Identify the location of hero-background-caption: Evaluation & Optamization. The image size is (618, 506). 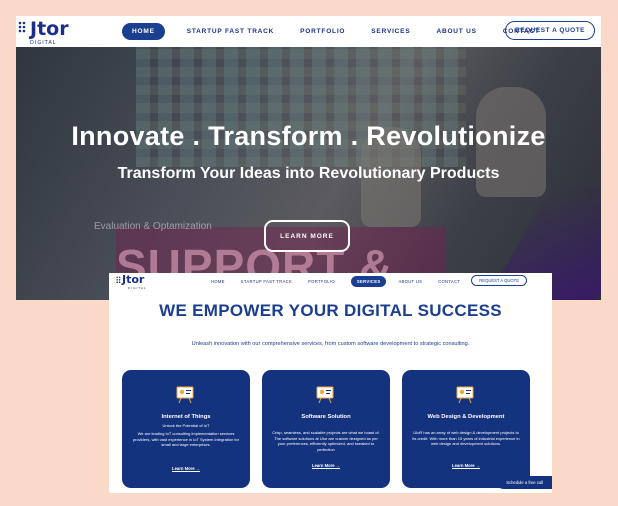
(153, 226).